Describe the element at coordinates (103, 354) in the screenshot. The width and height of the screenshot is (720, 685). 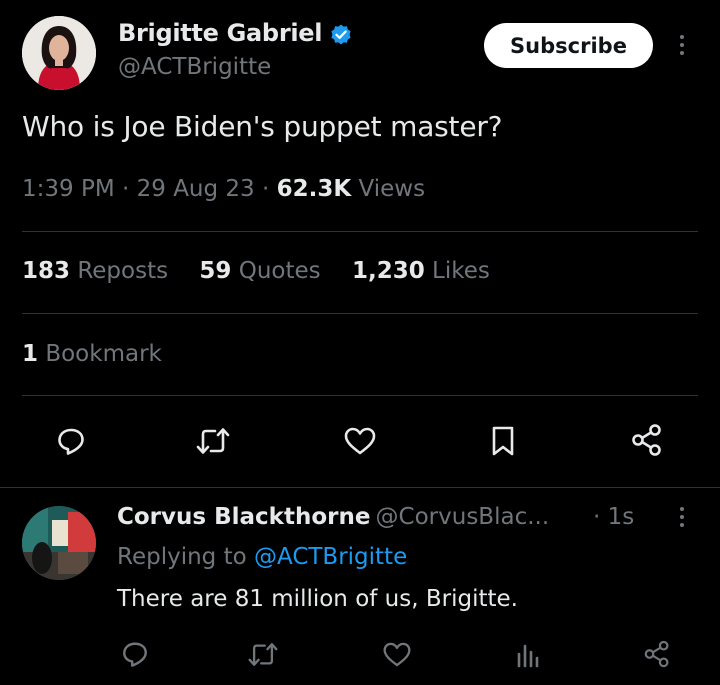
I see `bookmarks-label: Bookmark` at that location.